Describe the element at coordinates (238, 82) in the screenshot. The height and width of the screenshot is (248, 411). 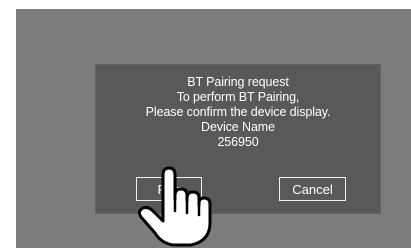
I see `dialog-title: BT Pairing request` at that location.